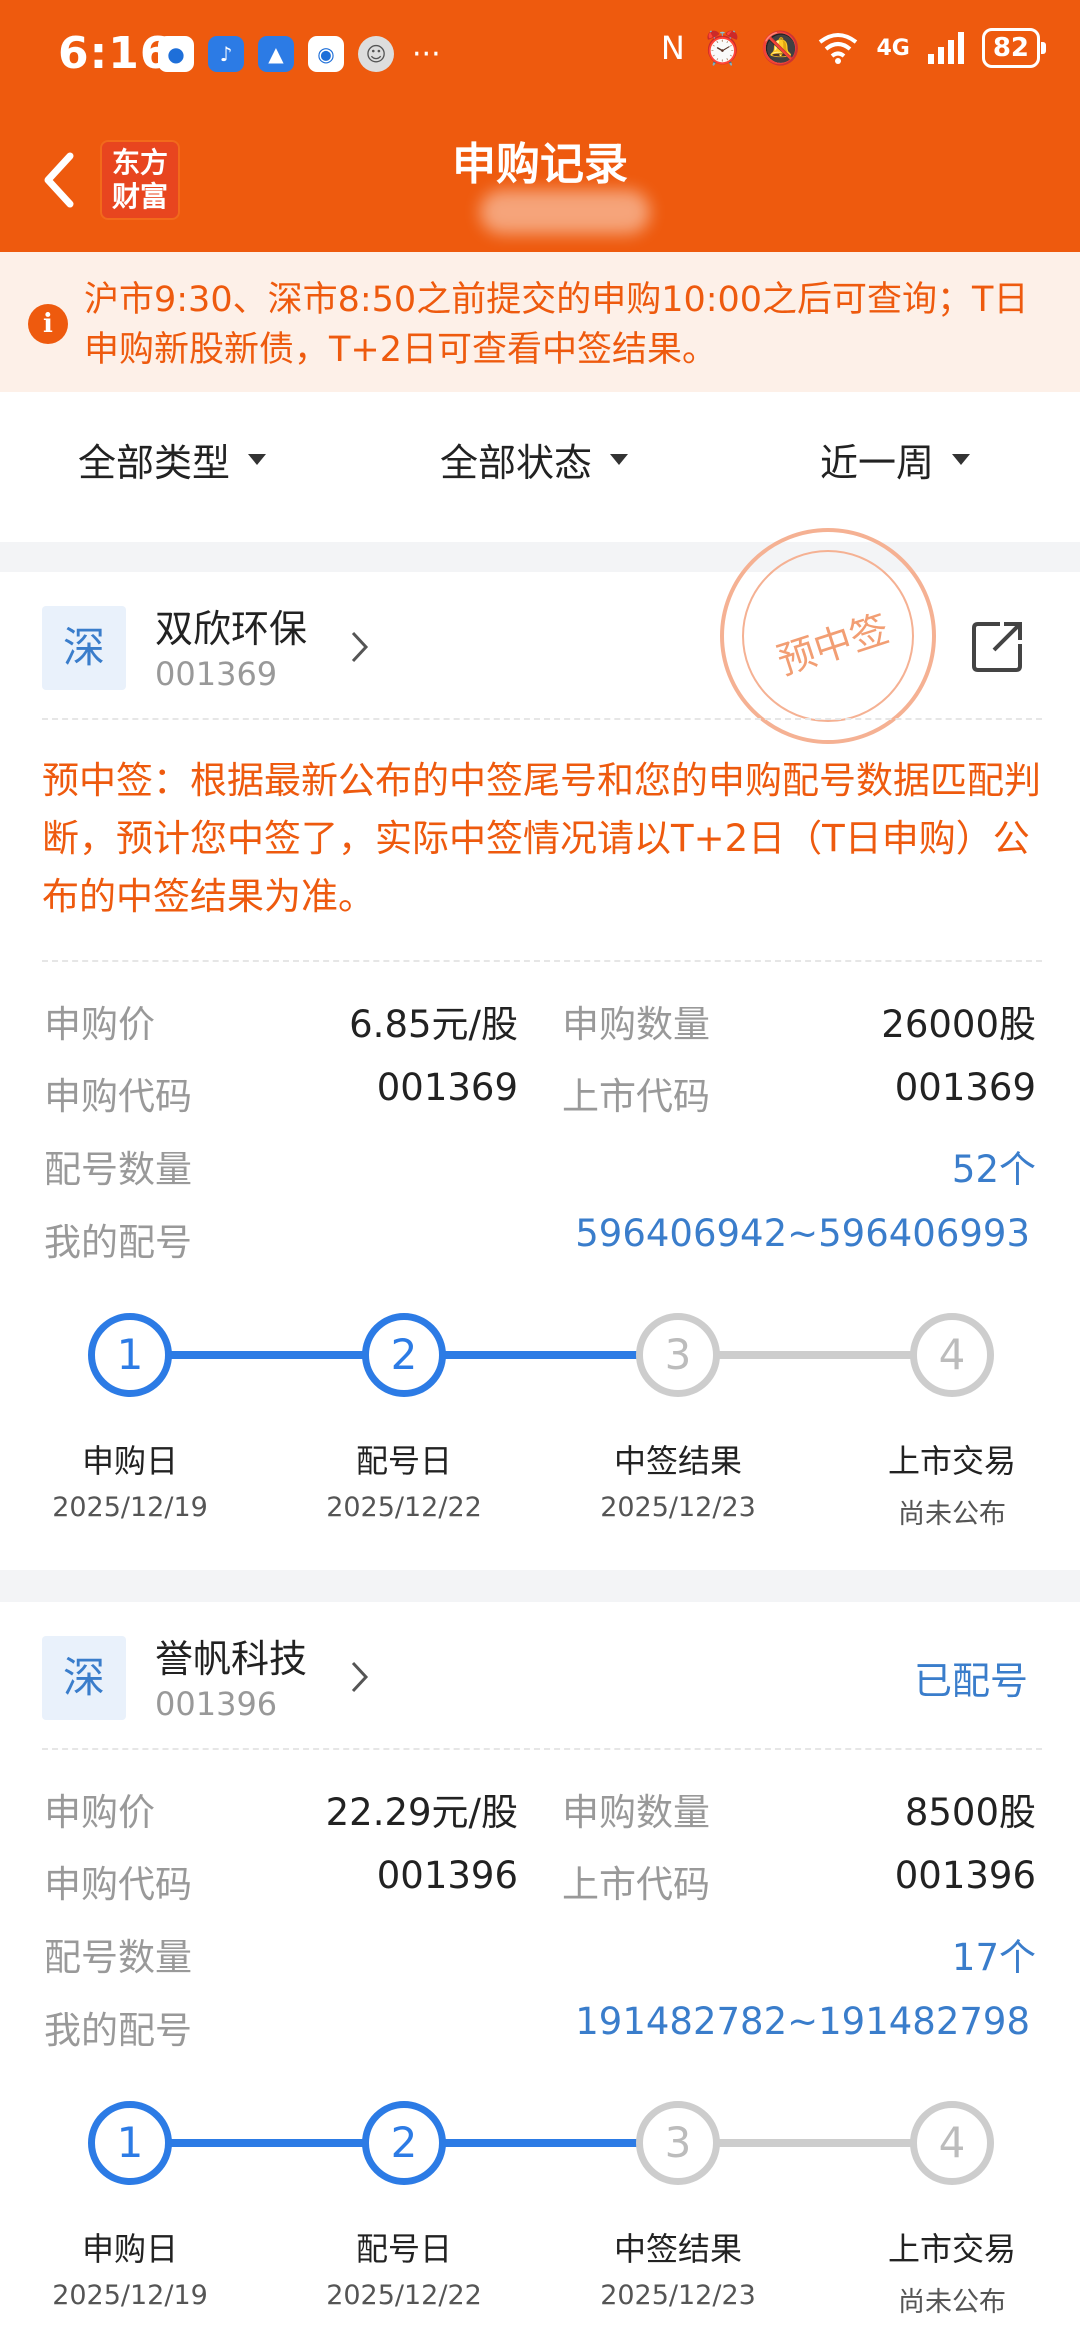 The image size is (1080, 2340). Describe the element at coordinates (965, 1087) in the screenshot. I see `value-list-code: 001369` at that location.